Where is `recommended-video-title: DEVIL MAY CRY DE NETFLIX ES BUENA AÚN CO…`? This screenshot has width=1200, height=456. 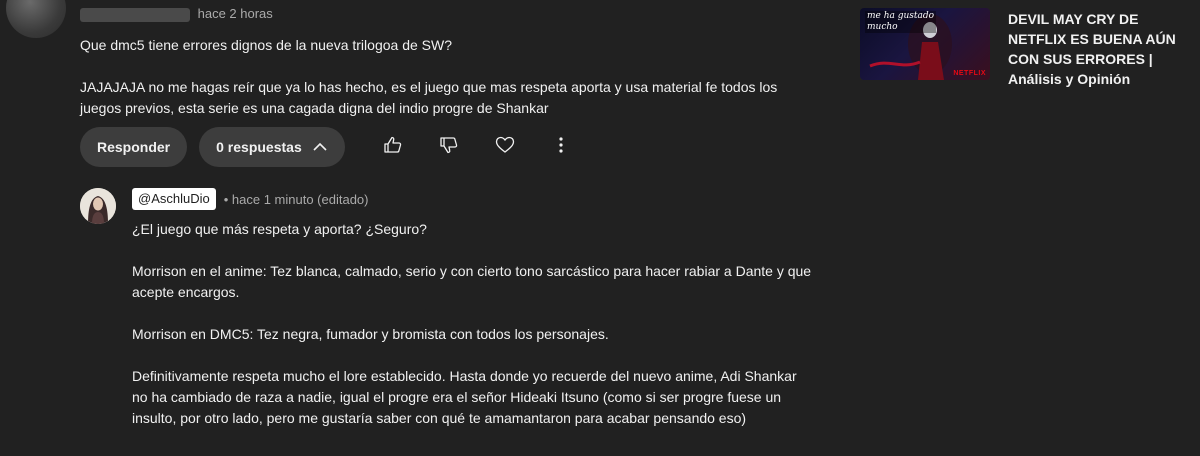 recommended-video-title: DEVIL MAY CRY DE NETFLIX ES BUENA AÚN CO… is located at coordinates (1103, 49).